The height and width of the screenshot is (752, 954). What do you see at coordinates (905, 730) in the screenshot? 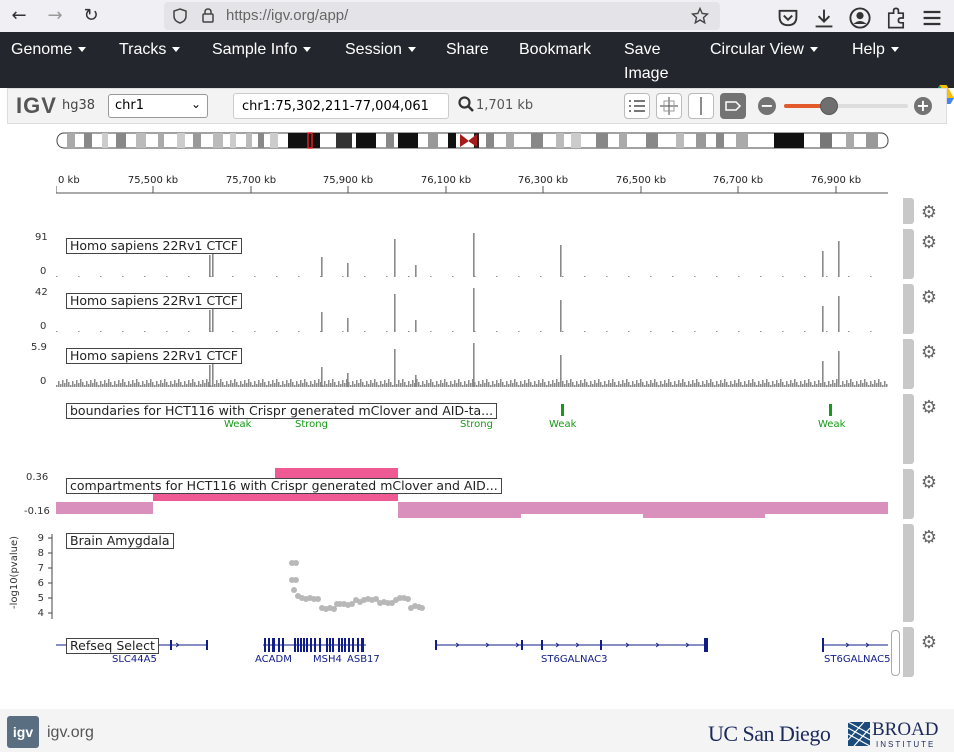
I see `broad-logo: BROAD` at bounding box center [905, 730].